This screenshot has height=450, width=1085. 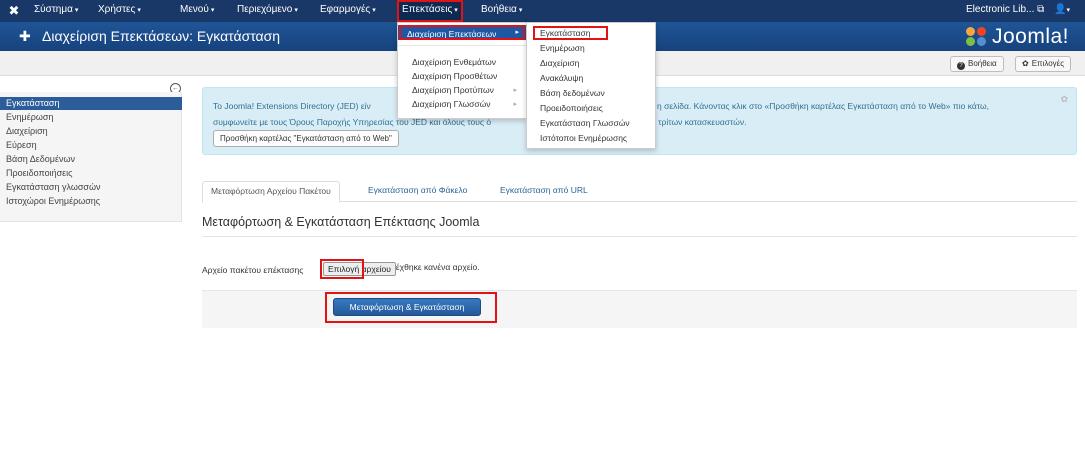 I want to click on joomla-logo-icon: ✖, so click(x=14, y=11).